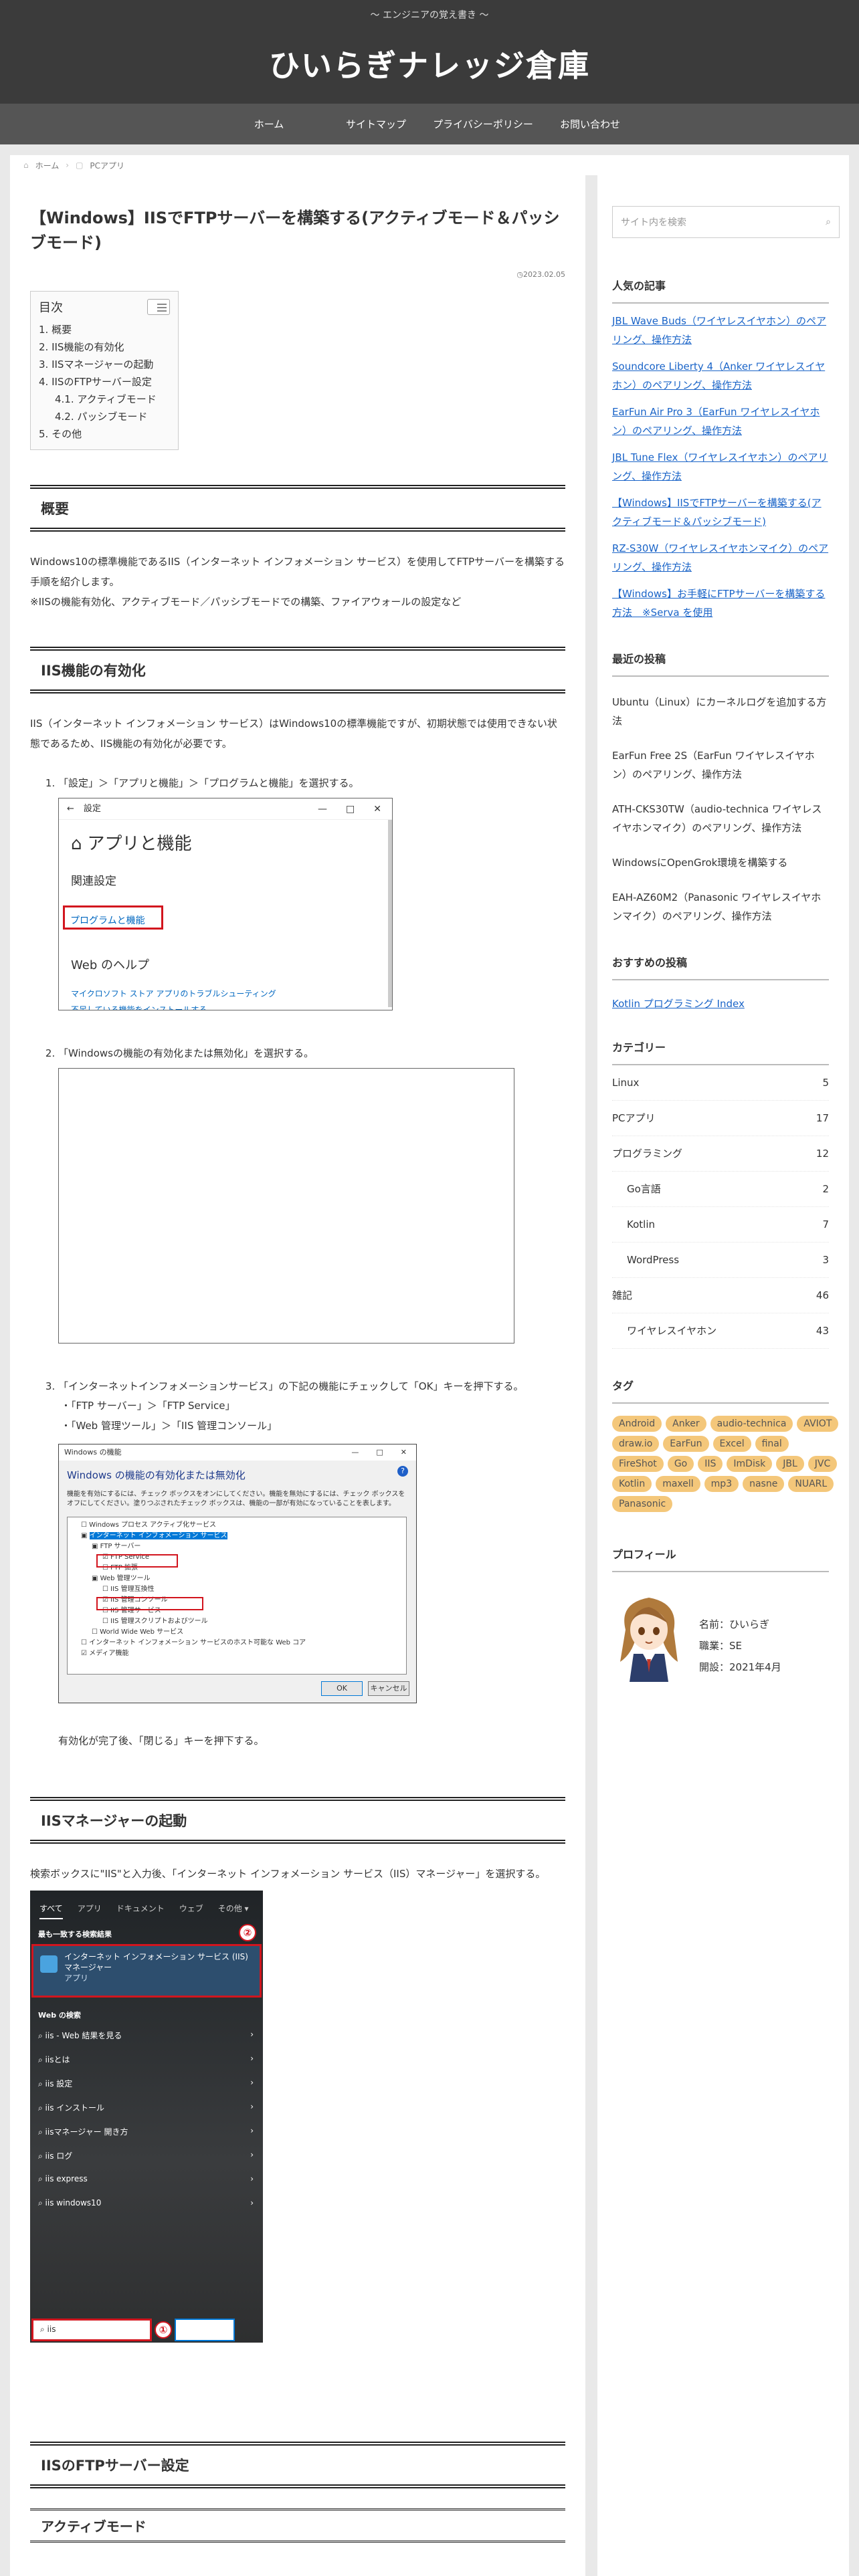 The image size is (859, 2576). Describe the element at coordinates (720, 1260) in the screenshot. I see `category-item: WordPress 3` at that location.